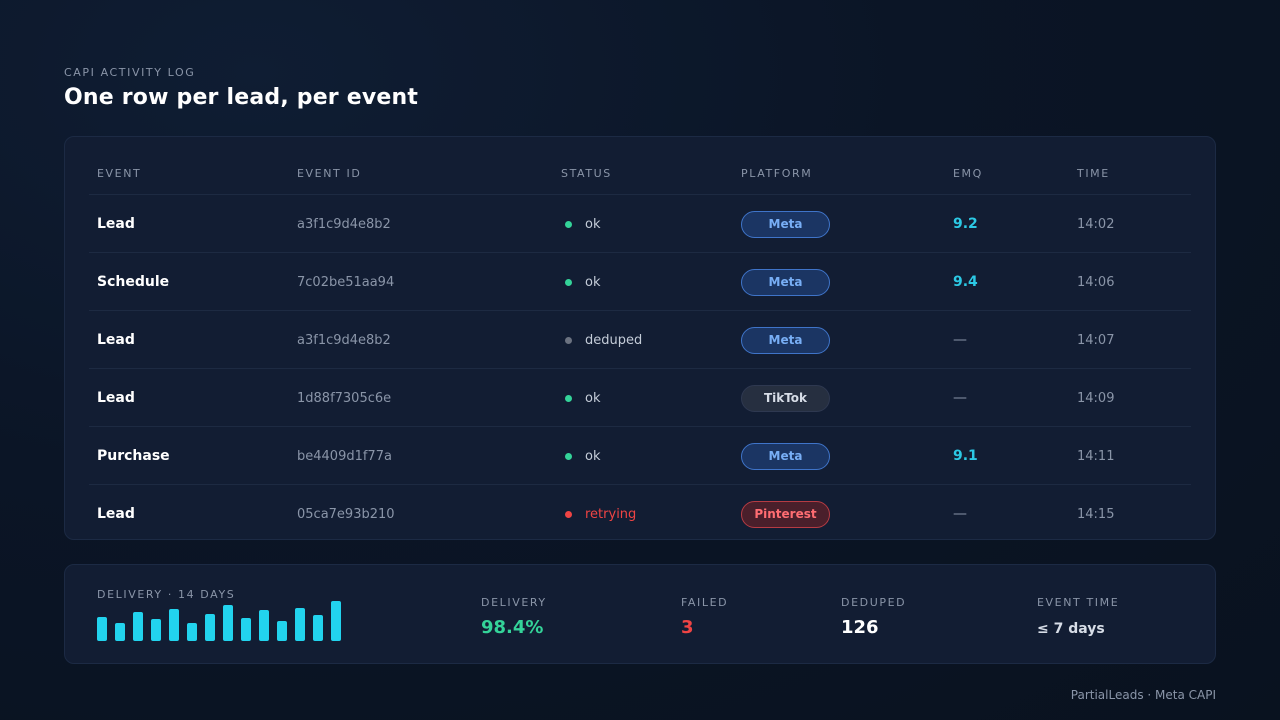  I want to click on emq-score: 9.2, so click(965, 224).